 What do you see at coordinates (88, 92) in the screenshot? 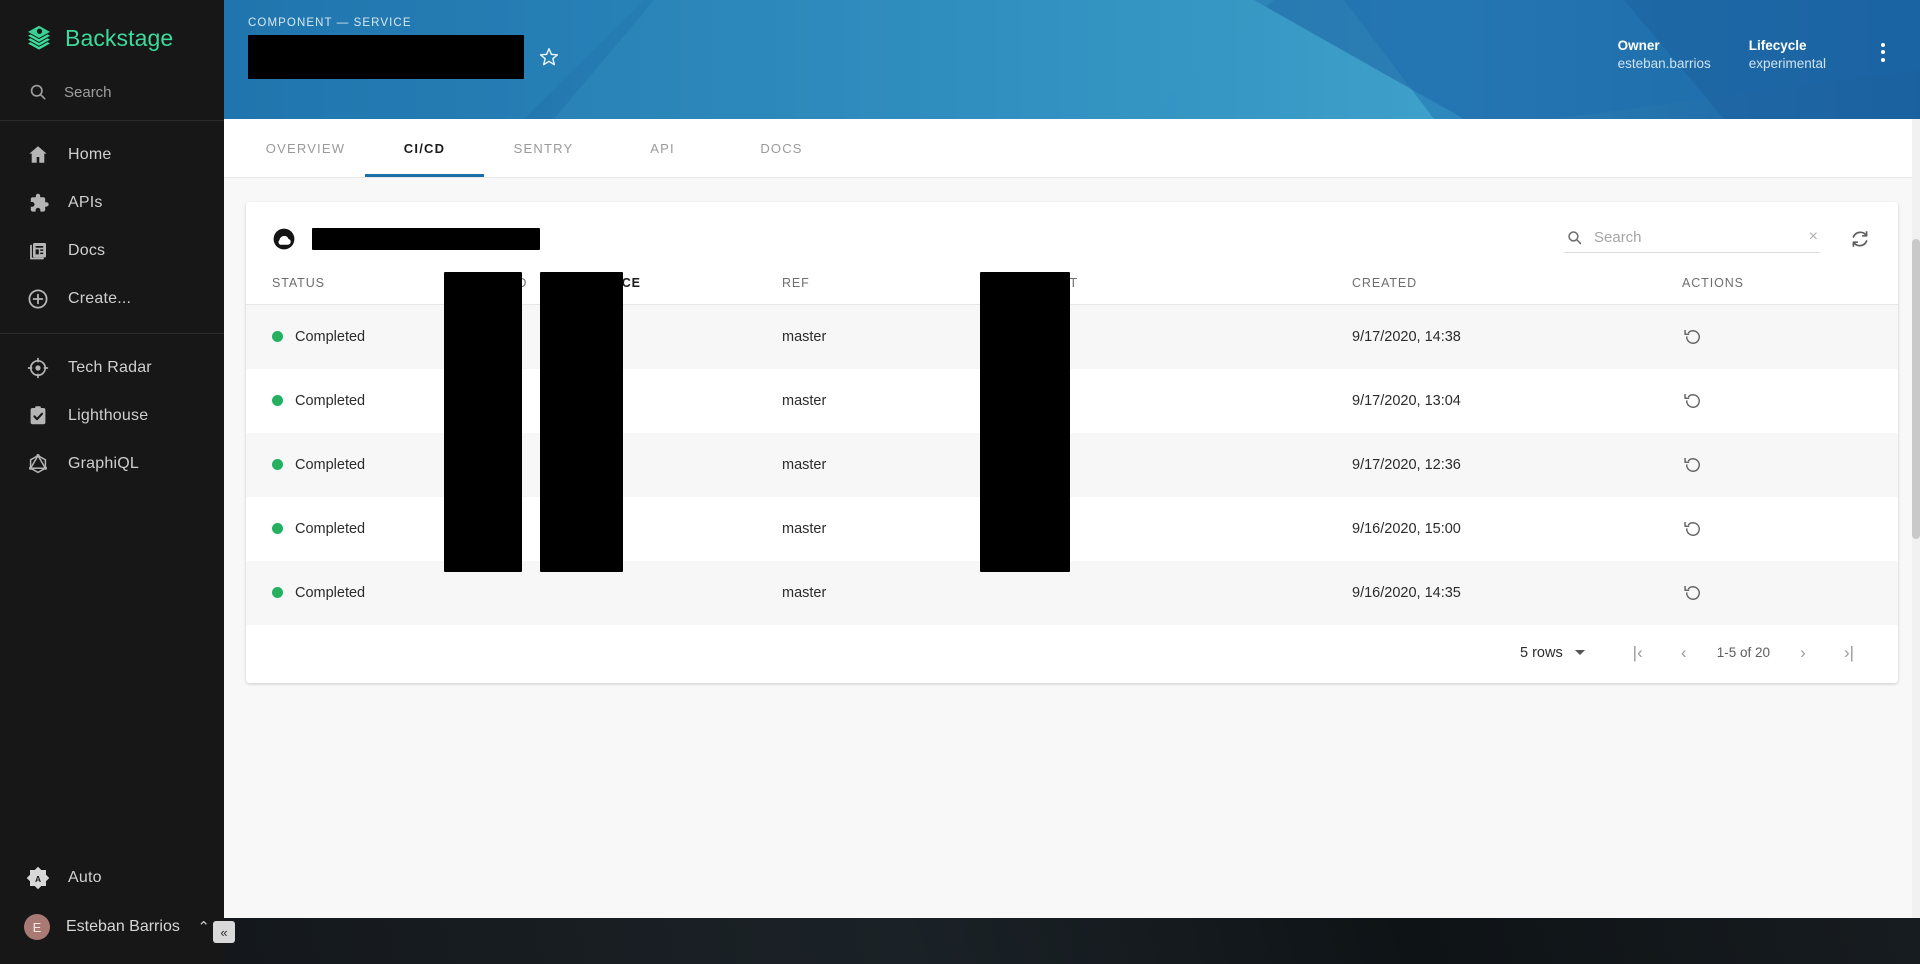
I see `sidebar-search-placeholder: Search` at bounding box center [88, 92].